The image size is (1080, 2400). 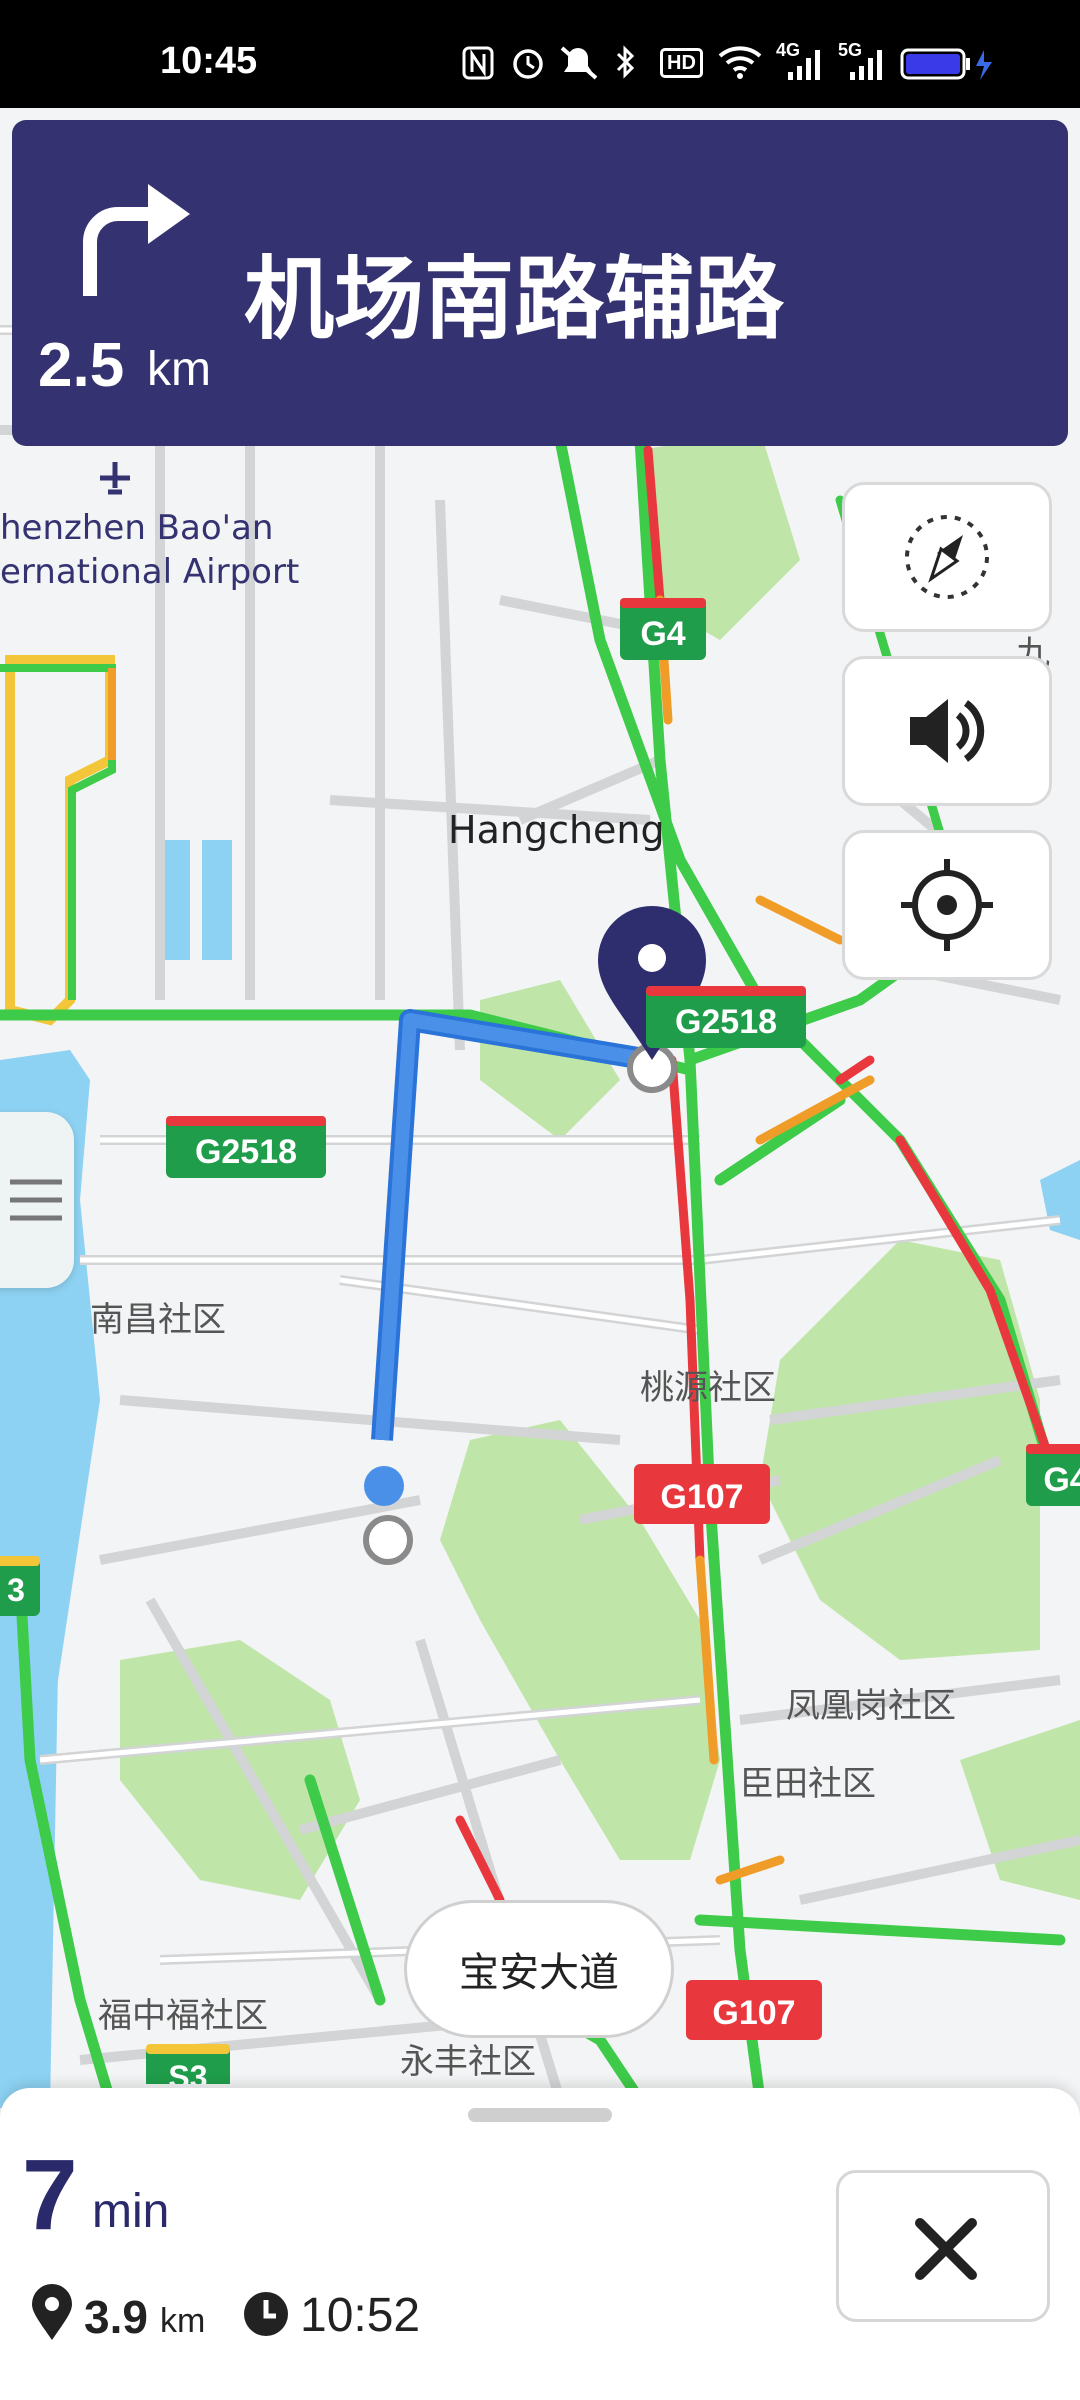 I want to click on remaining-distance-unit: km, so click(x=183, y=2321).